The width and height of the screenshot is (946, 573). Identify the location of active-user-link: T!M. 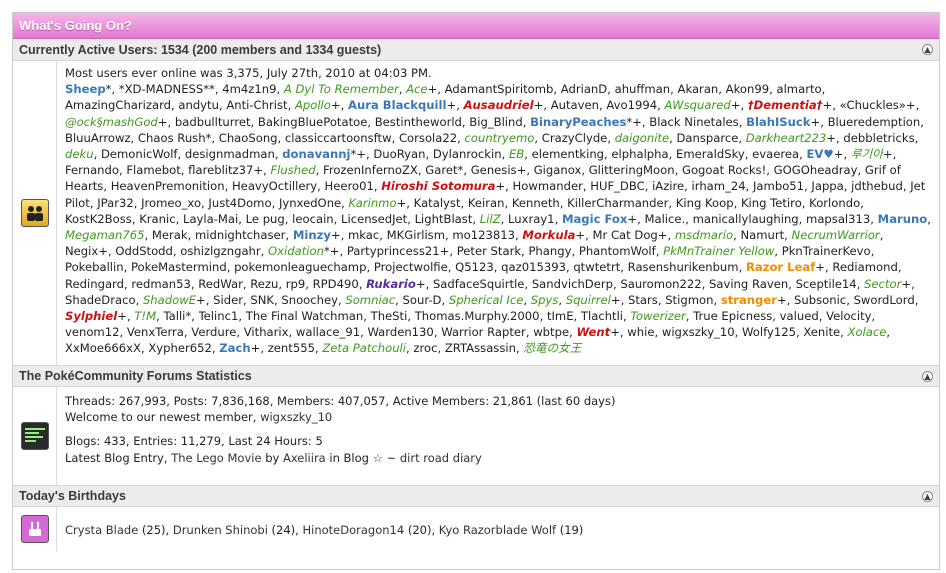
(145, 316).